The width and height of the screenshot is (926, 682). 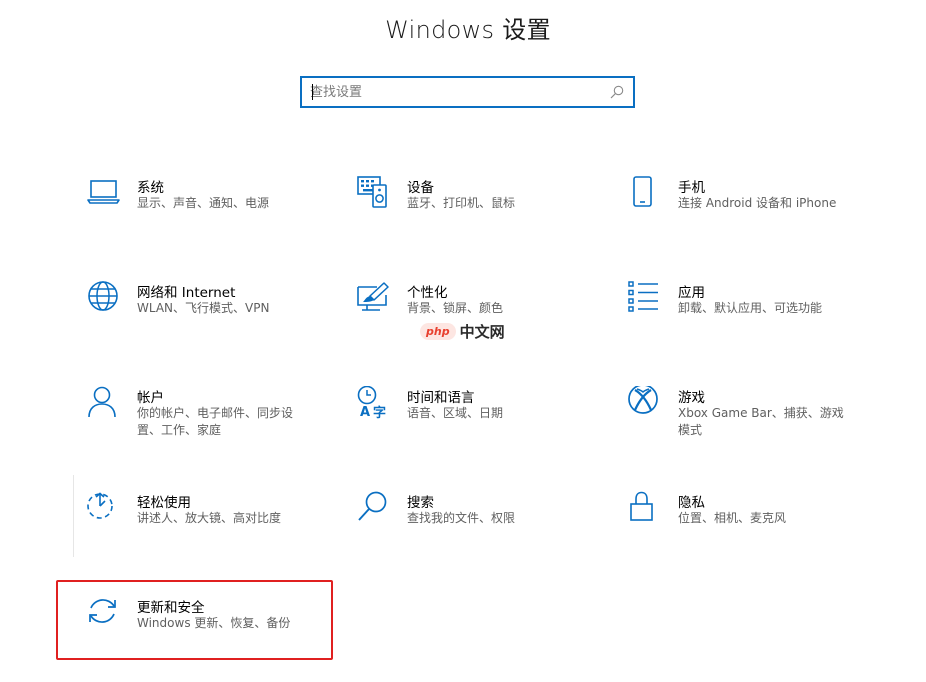 What do you see at coordinates (212, 324) in the screenshot?
I see `tile-network: 网络和 Internet WLAN、飞行模式、VPN` at bounding box center [212, 324].